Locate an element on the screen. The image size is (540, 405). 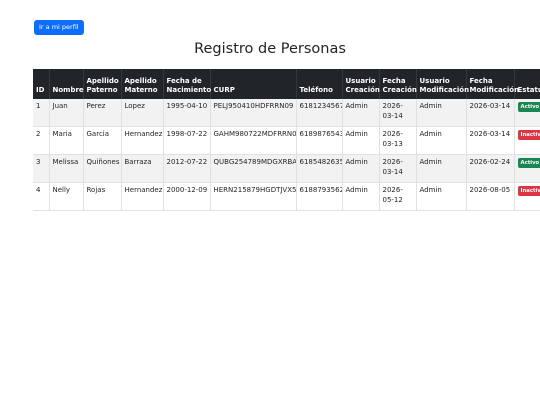
cell-apellido-paterno: Quiñones is located at coordinates (102, 168).